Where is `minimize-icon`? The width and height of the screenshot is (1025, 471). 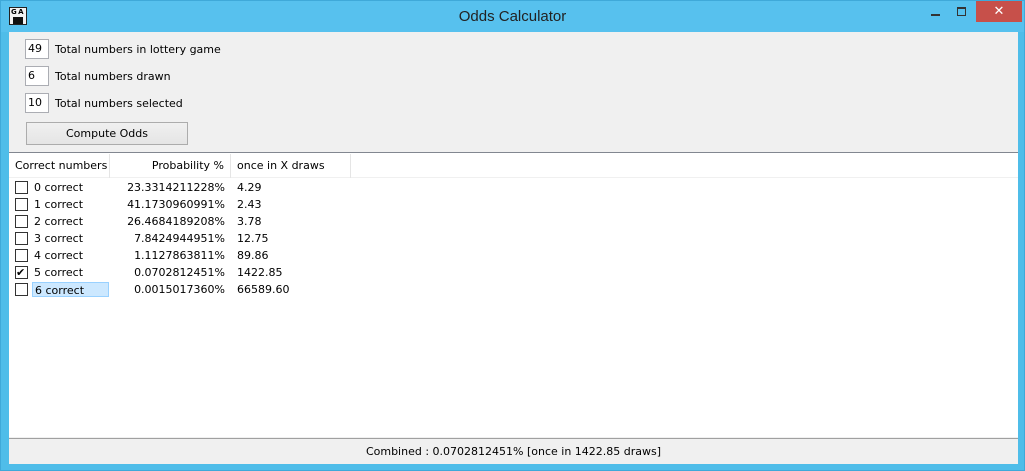 minimize-icon is located at coordinates (935, 14).